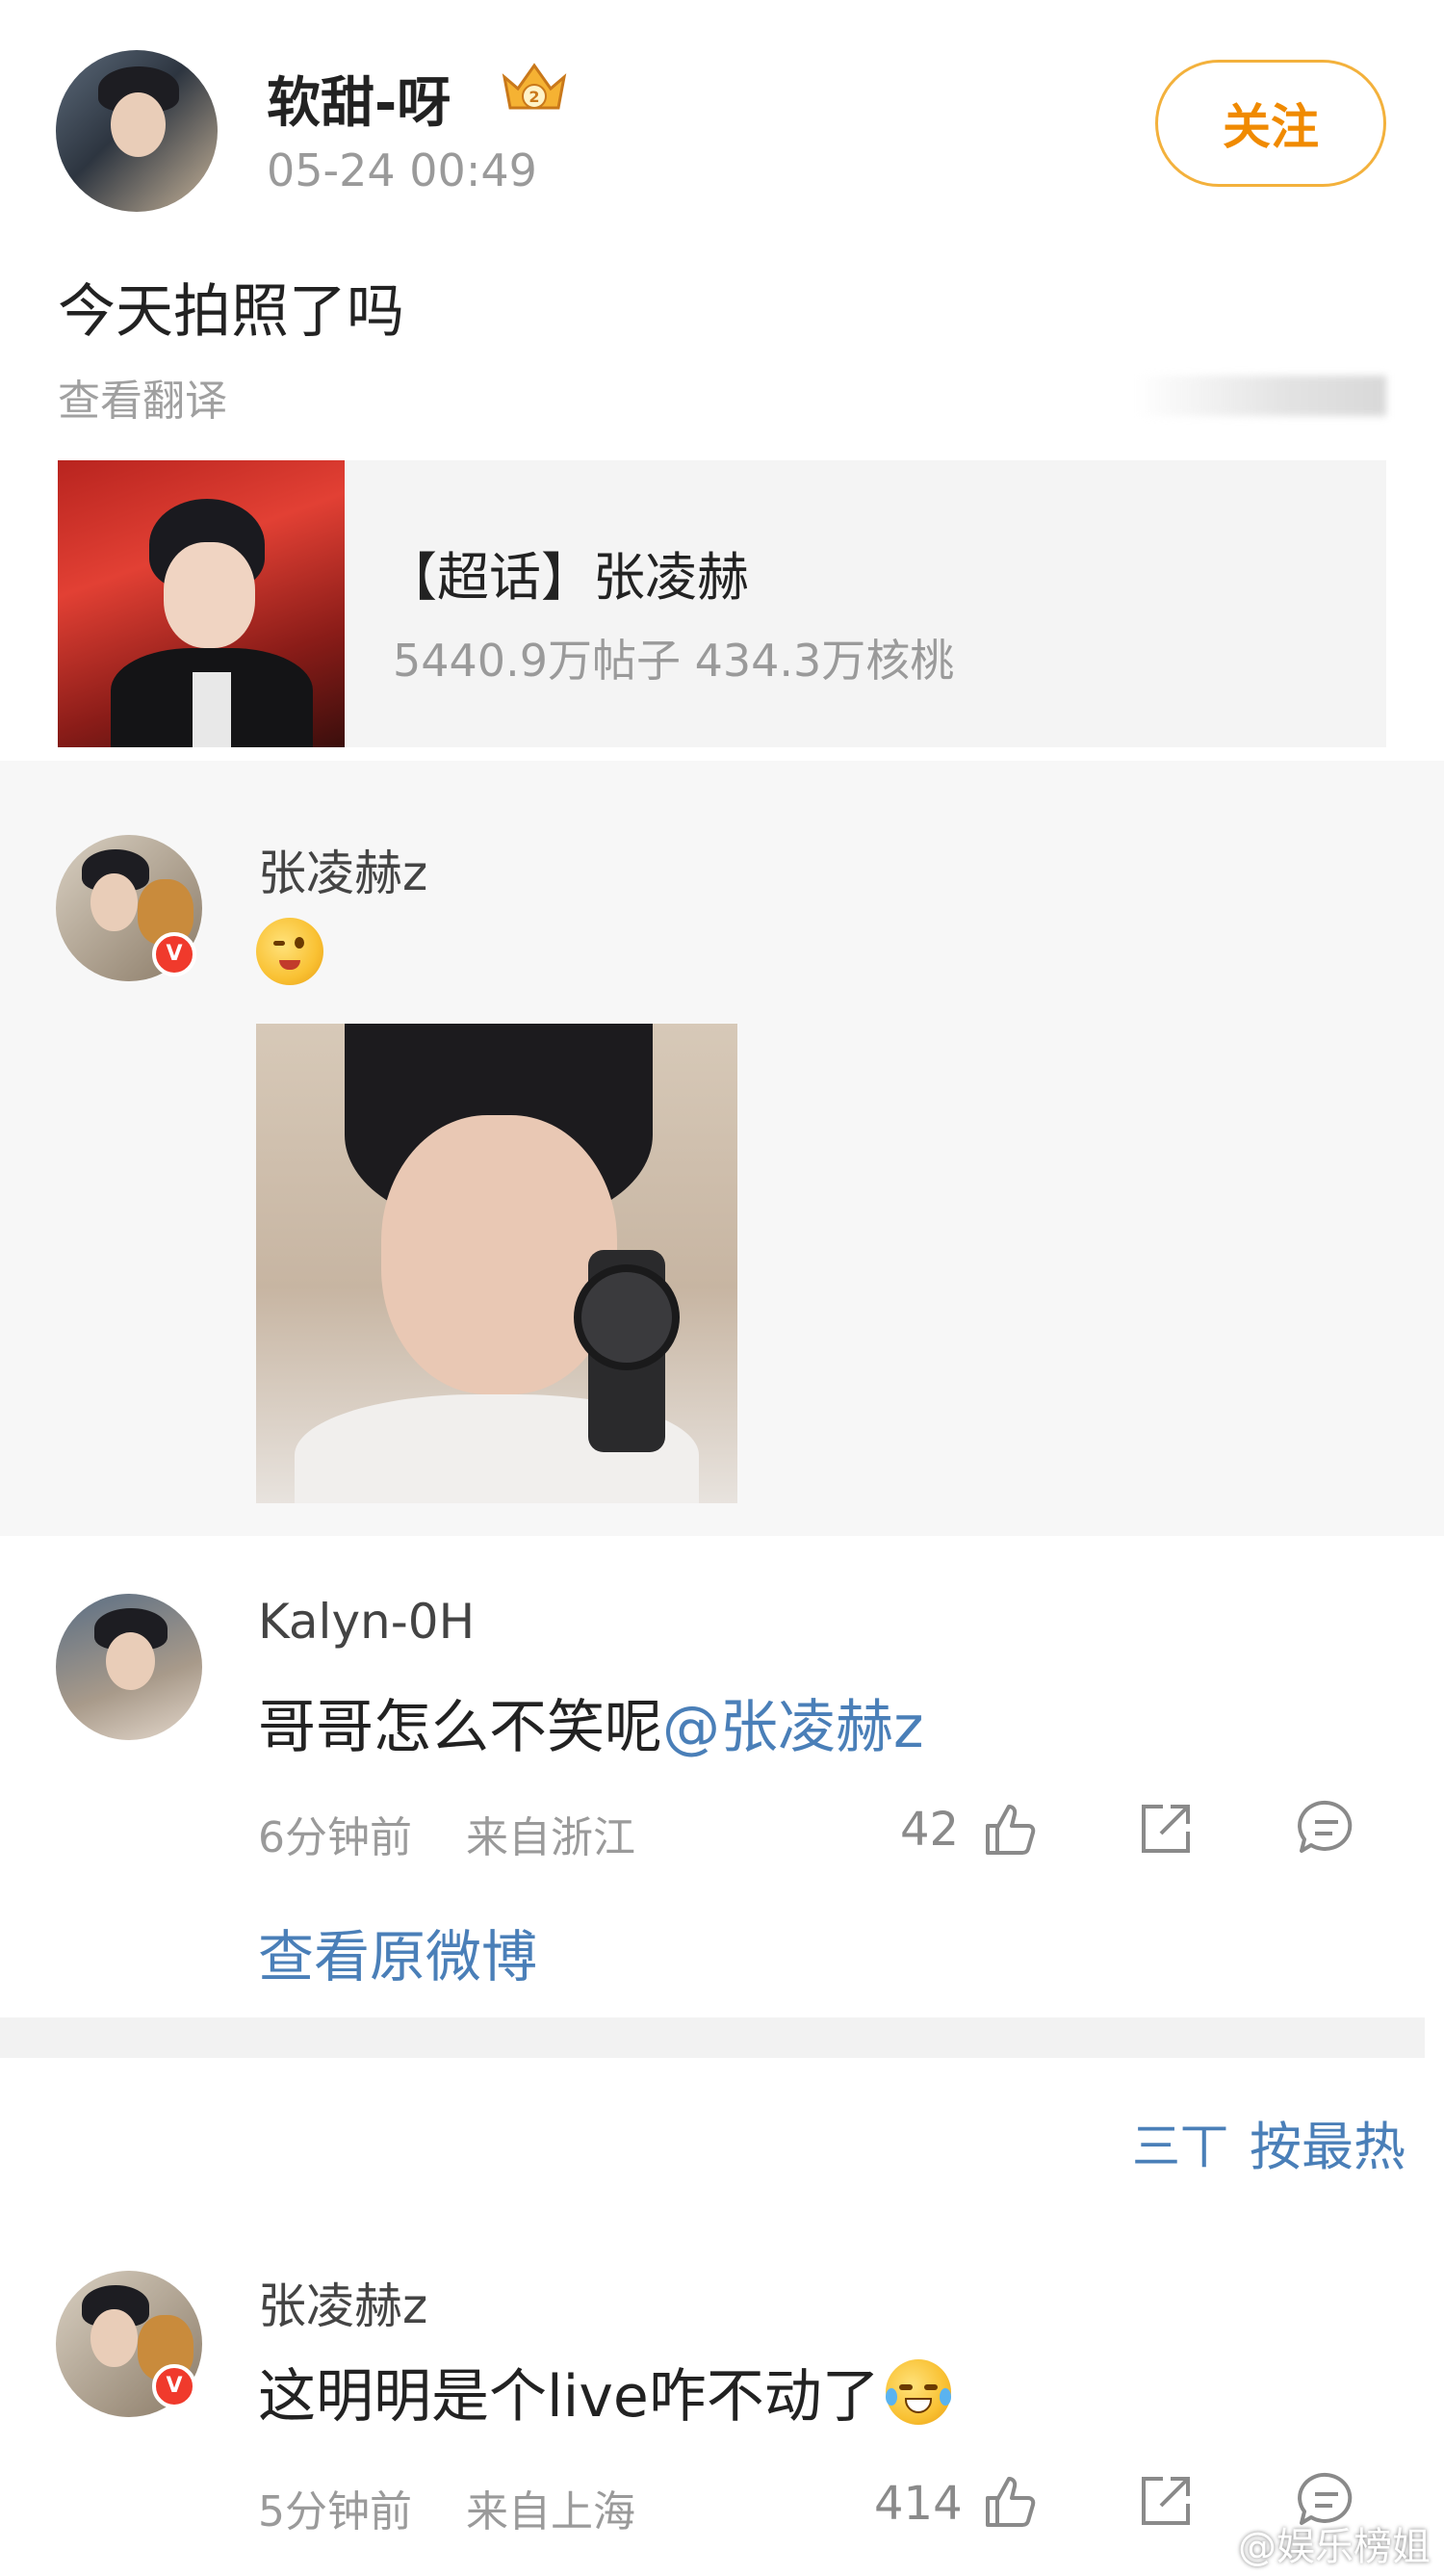 The height and width of the screenshot is (2576, 1444). What do you see at coordinates (1326, 1828) in the screenshot?
I see `comment1-reply-icon` at bounding box center [1326, 1828].